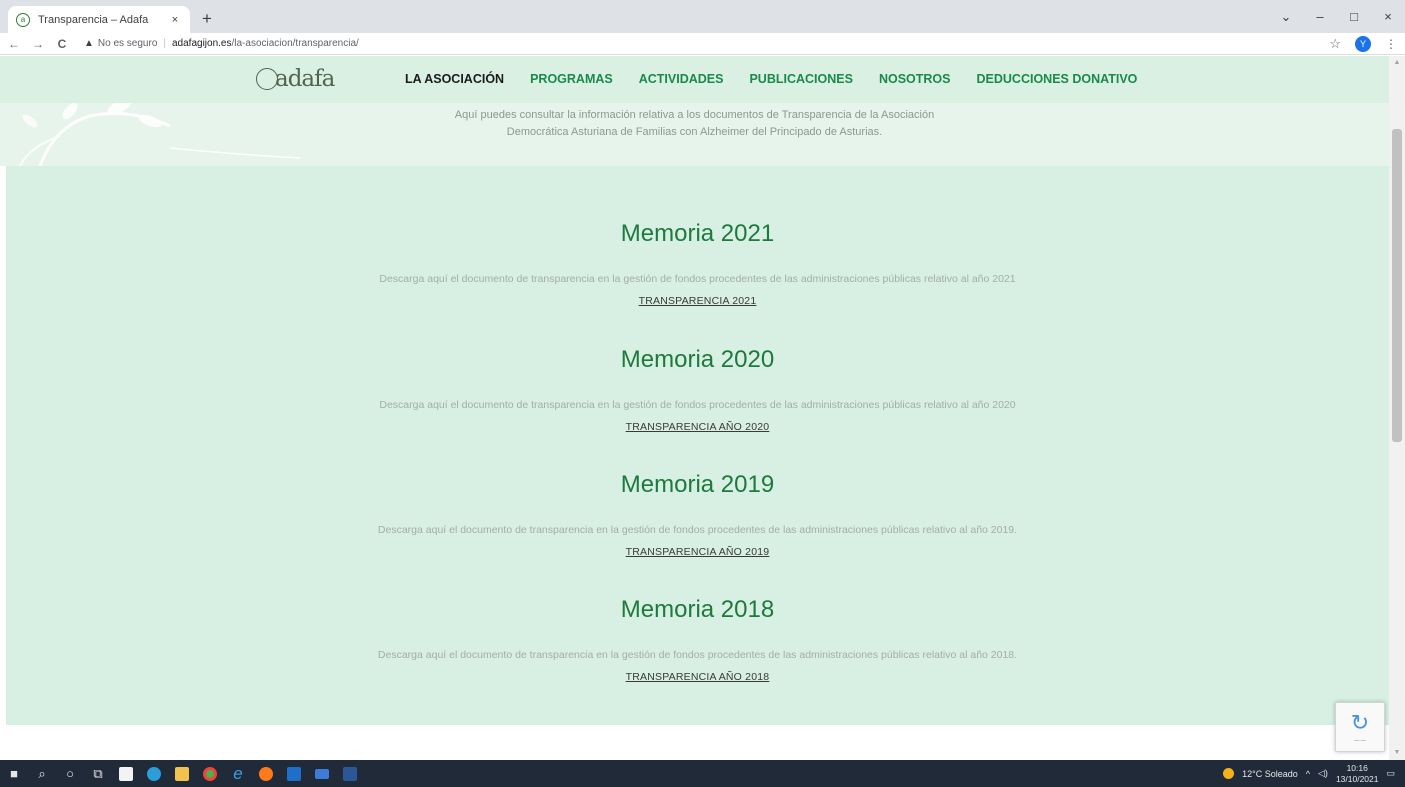 This screenshot has height=787, width=1405. I want to click on close-window-button: ×, so click(1388, 16).